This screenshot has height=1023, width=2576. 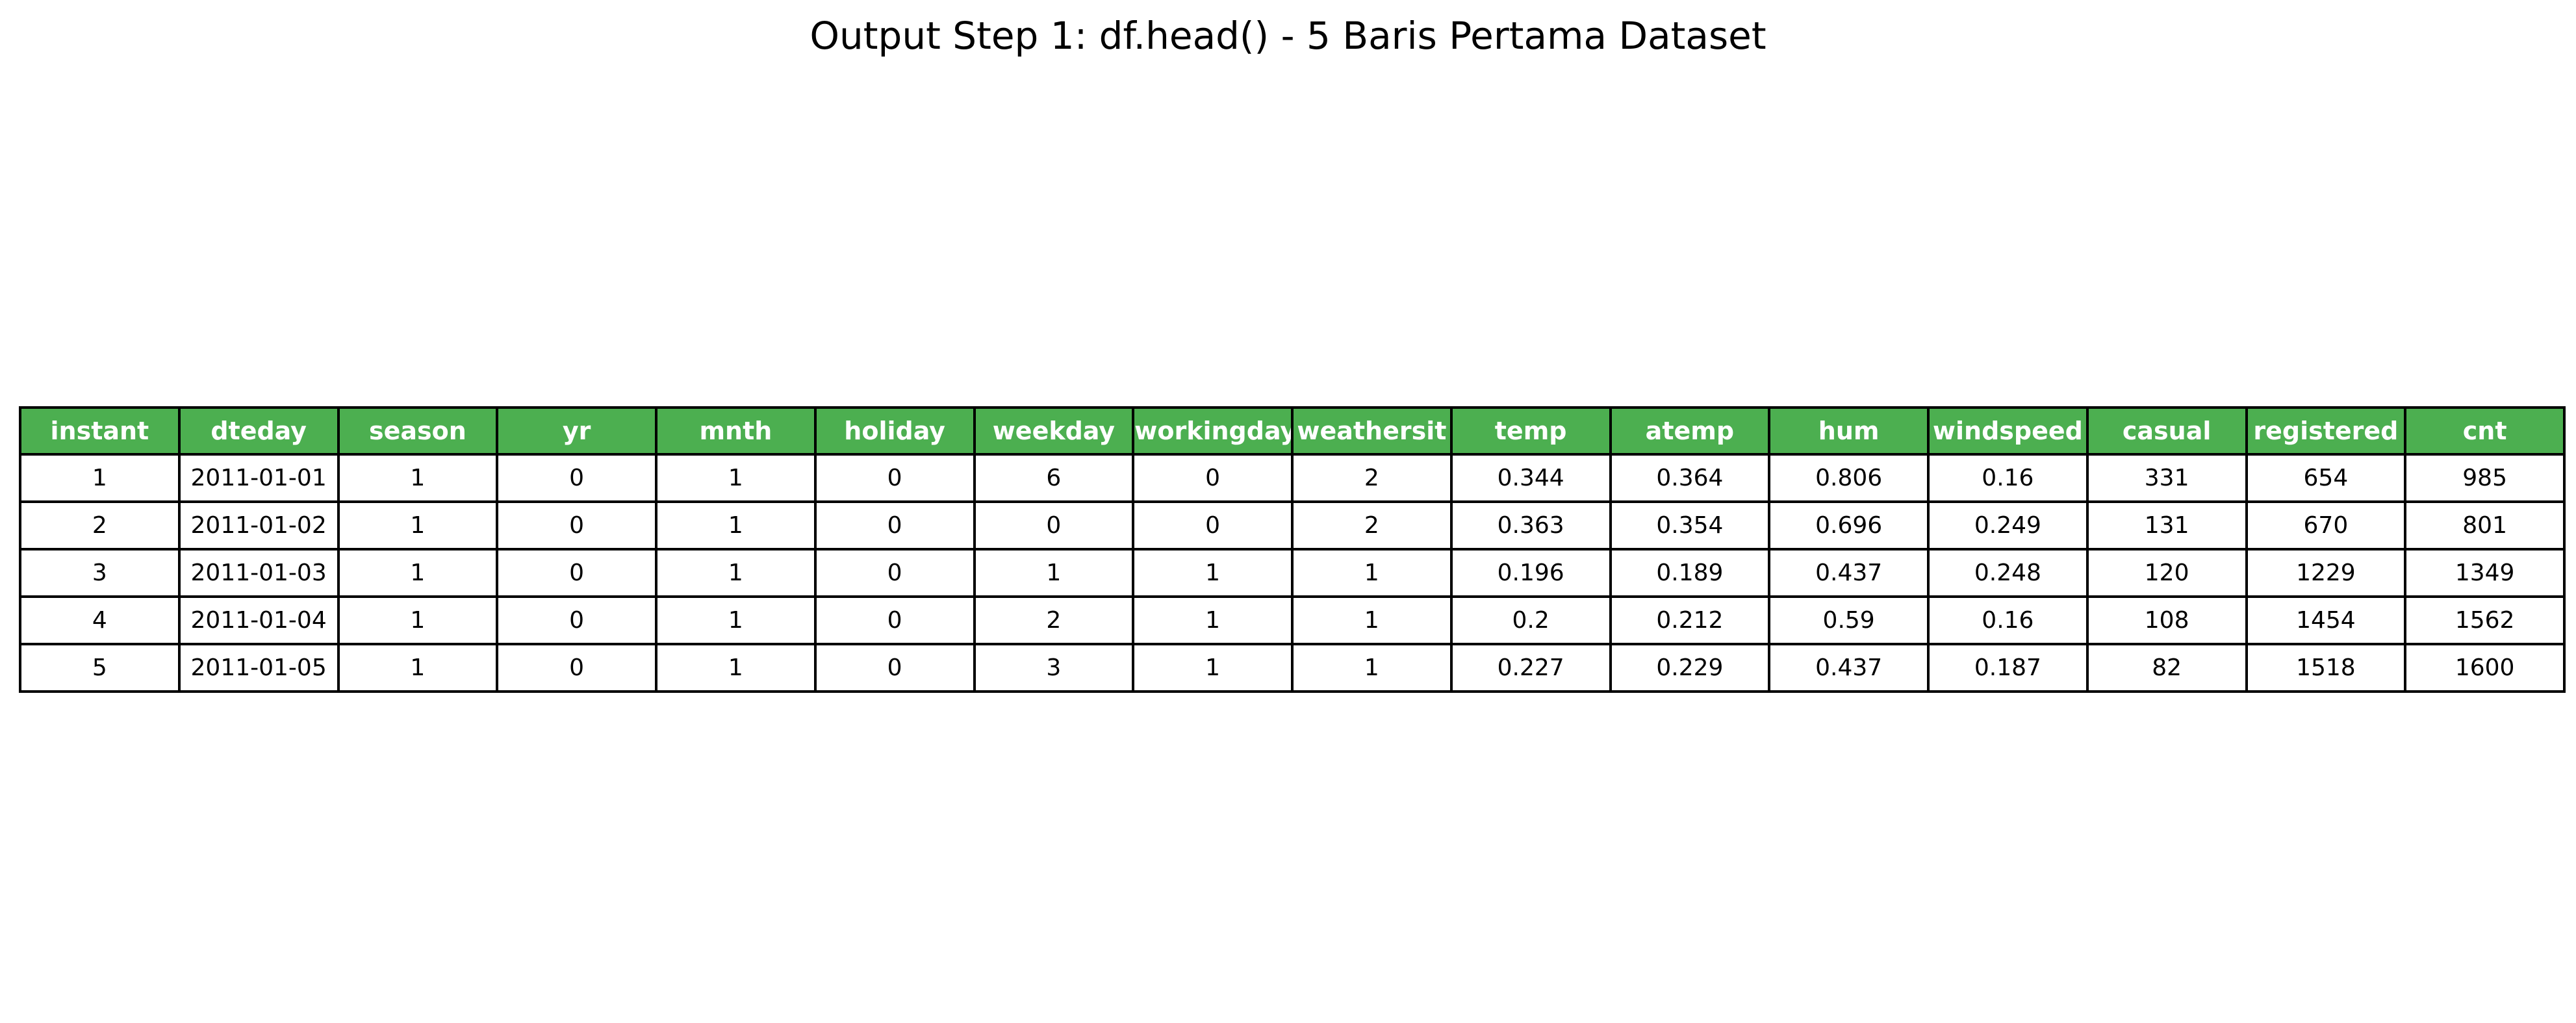 What do you see at coordinates (2326, 478) in the screenshot?
I see `table-cell-registered: 654` at bounding box center [2326, 478].